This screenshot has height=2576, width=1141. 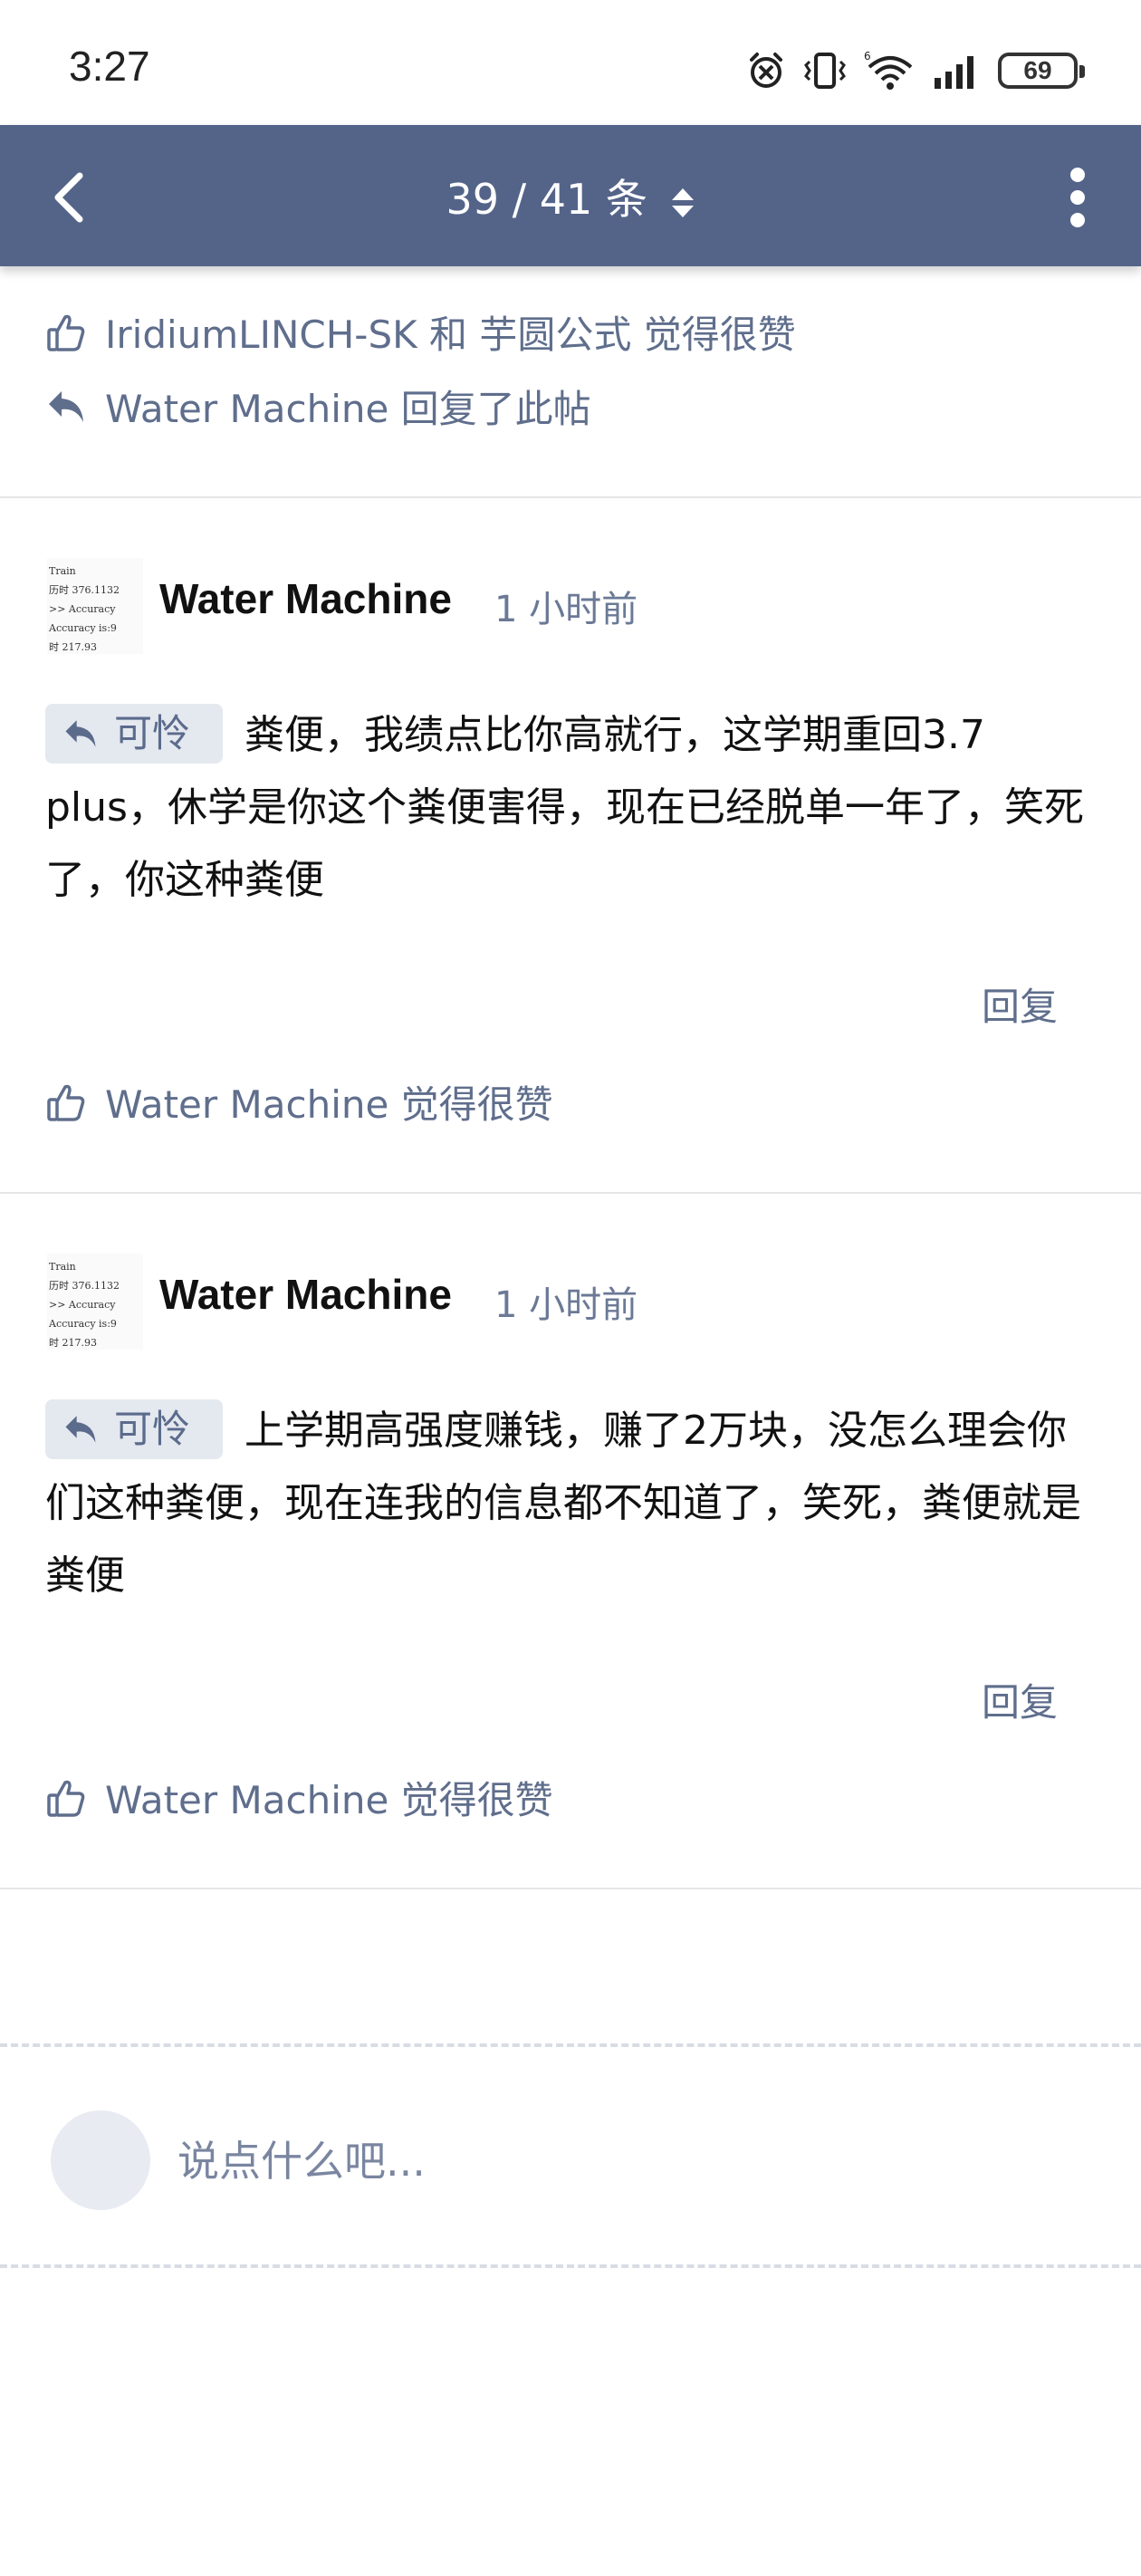 I want to click on more-vert-icon, so click(x=1077, y=197).